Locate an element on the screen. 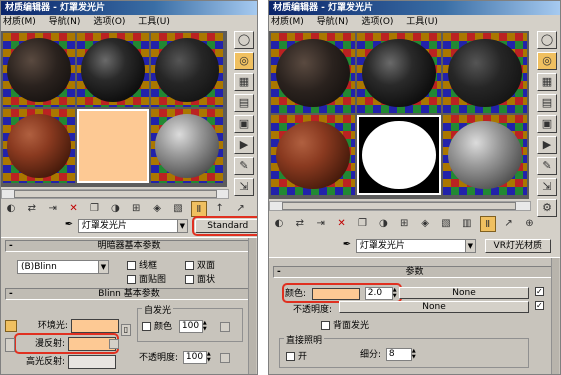 This screenshot has width=561, height=375. put-to-scene-icon: ⇄ is located at coordinates (32, 209).